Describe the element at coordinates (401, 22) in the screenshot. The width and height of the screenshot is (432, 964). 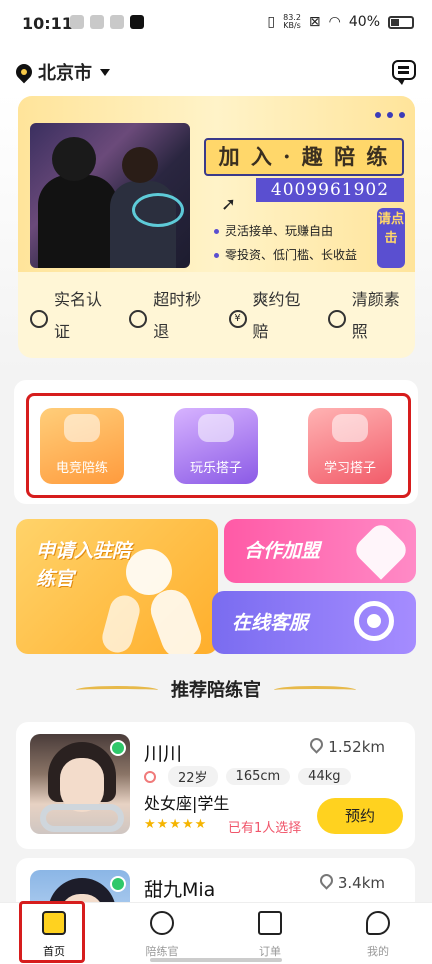
I see `battery-icon` at that location.